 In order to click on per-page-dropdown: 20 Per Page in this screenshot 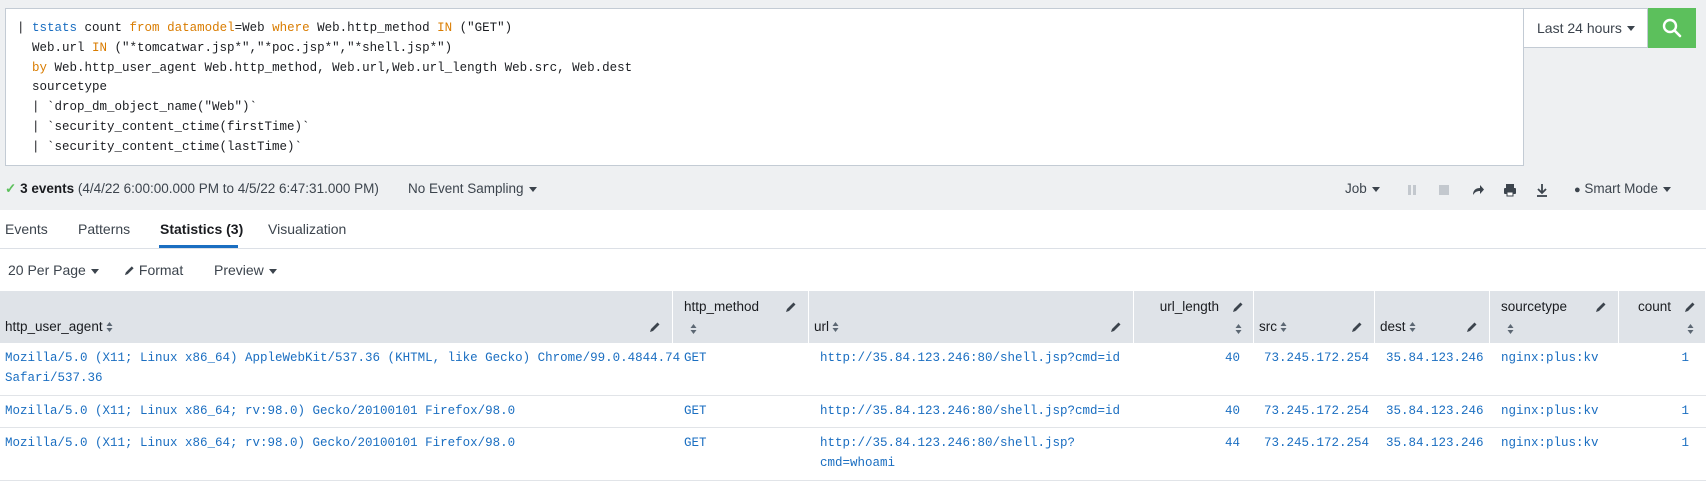, I will do `click(53, 270)`.